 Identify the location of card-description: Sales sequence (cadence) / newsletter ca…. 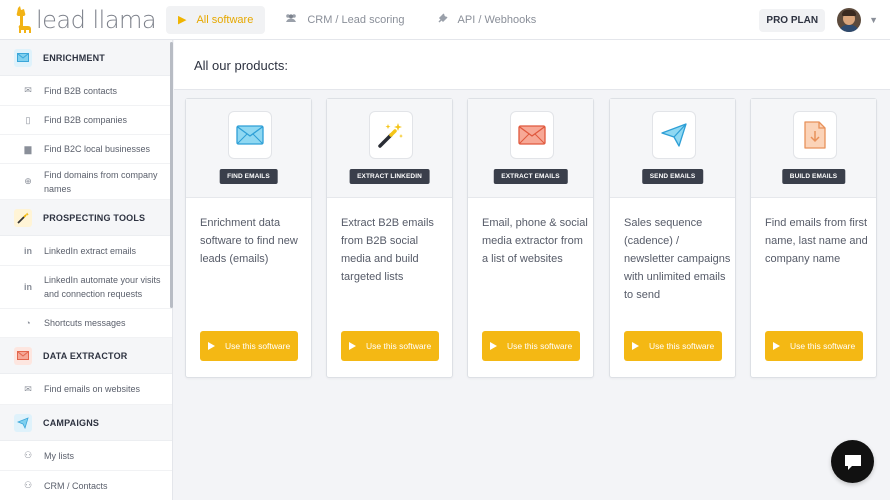
(677, 259).